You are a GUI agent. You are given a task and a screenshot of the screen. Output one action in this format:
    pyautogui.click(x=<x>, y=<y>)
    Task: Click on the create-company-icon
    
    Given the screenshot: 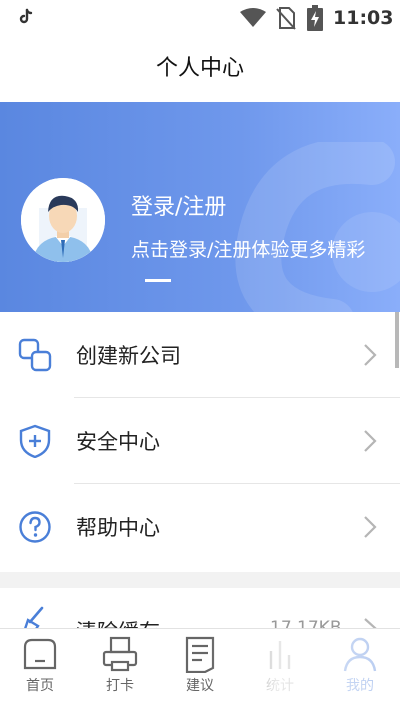 What is the action you would take?
    pyautogui.click(x=35, y=355)
    